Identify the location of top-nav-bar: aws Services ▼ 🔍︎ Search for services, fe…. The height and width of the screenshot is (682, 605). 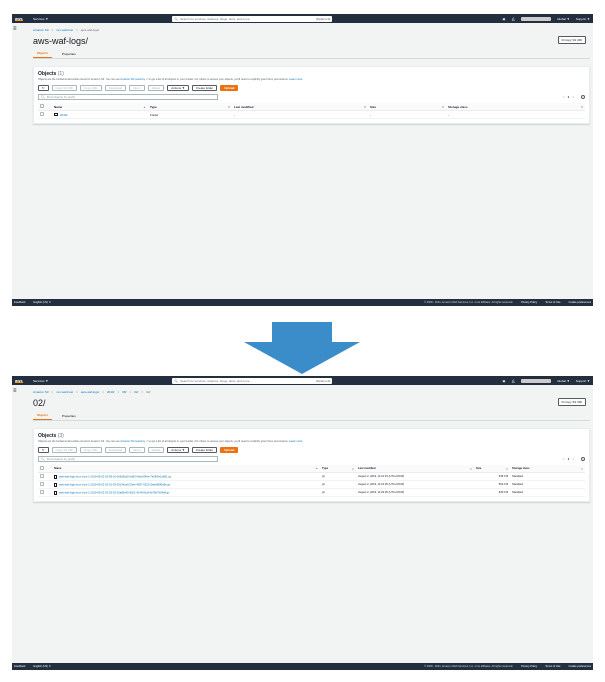
(302, 18).